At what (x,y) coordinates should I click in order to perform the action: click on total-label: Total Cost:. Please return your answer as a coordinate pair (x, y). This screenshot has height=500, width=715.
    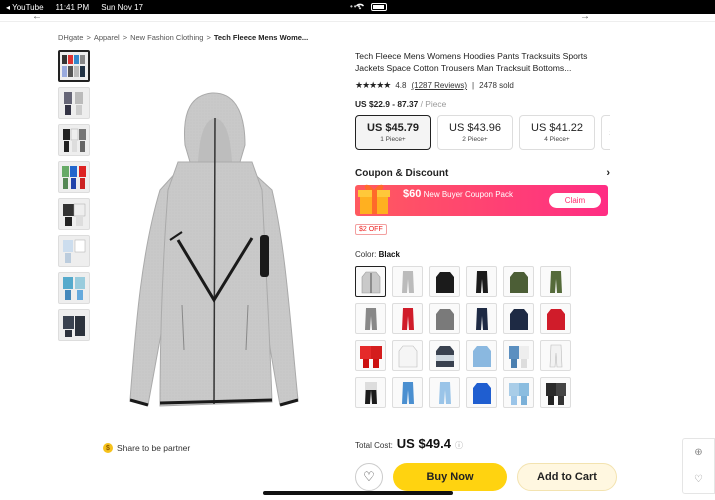
    Looking at the image, I should click on (374, 445).